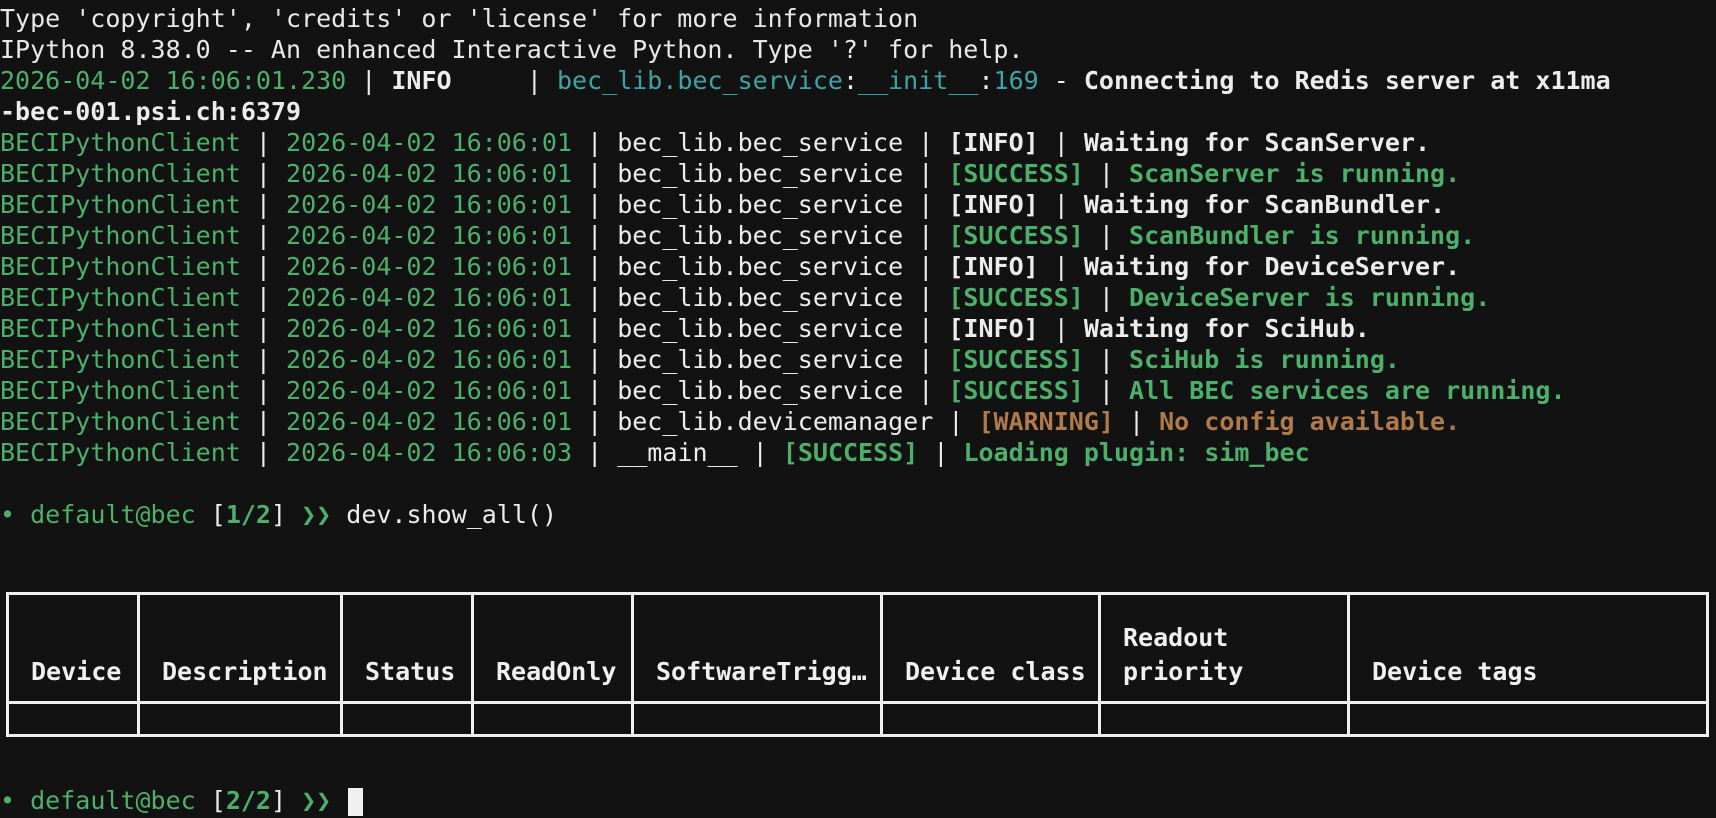  Describe the element at coordinates (699, 80) in the screenshot. I see `log-source: bec_lib.bec_service` at that location.